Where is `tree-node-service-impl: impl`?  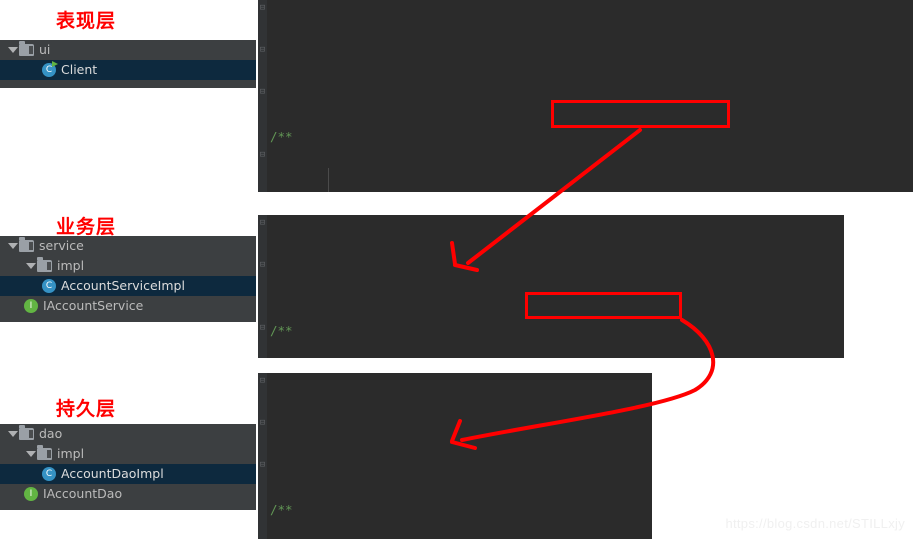 tree-node-service-impl: impl is located at coordinates (128, 266).